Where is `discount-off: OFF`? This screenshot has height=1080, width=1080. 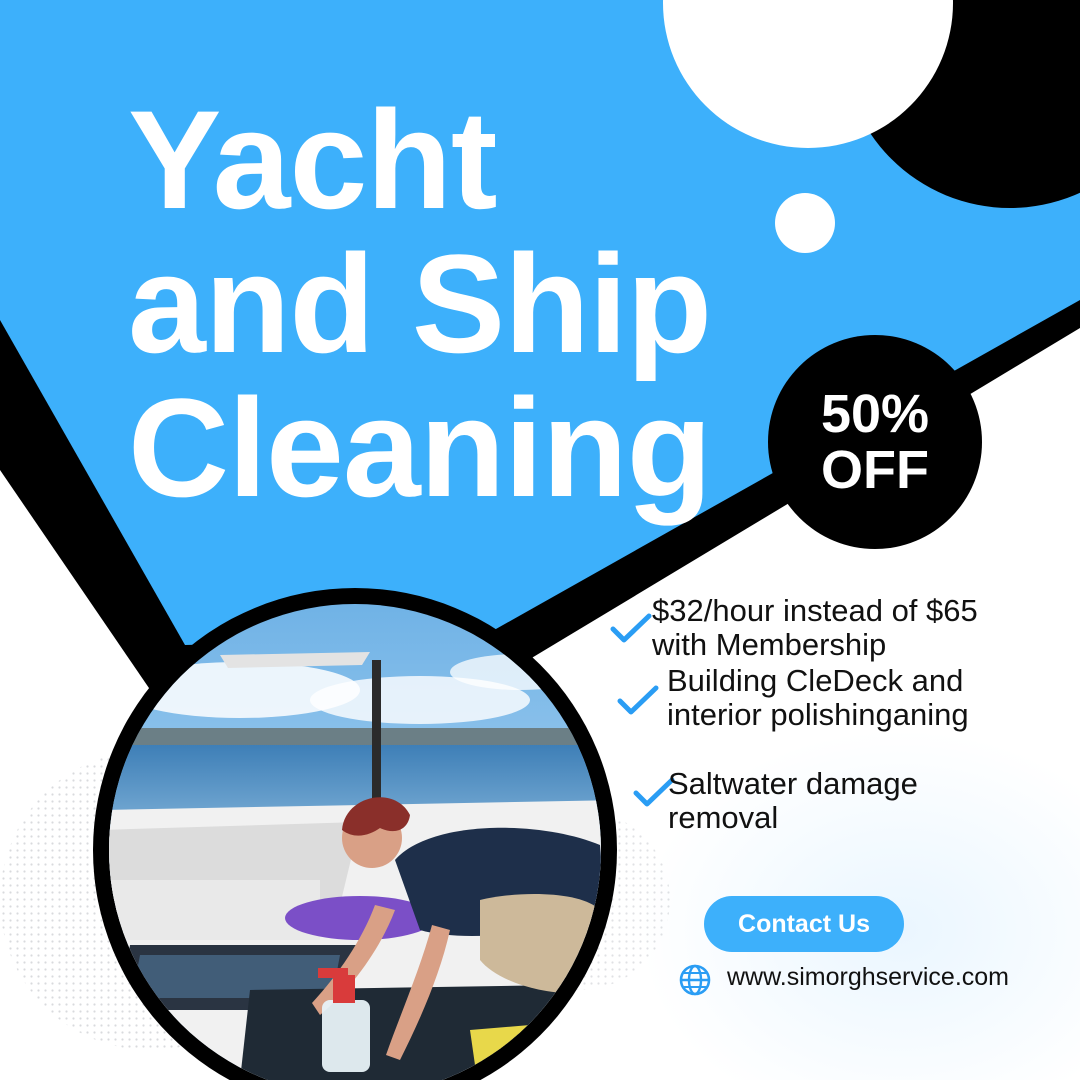
discount-off: OFF is located at coordinates (875, 470).